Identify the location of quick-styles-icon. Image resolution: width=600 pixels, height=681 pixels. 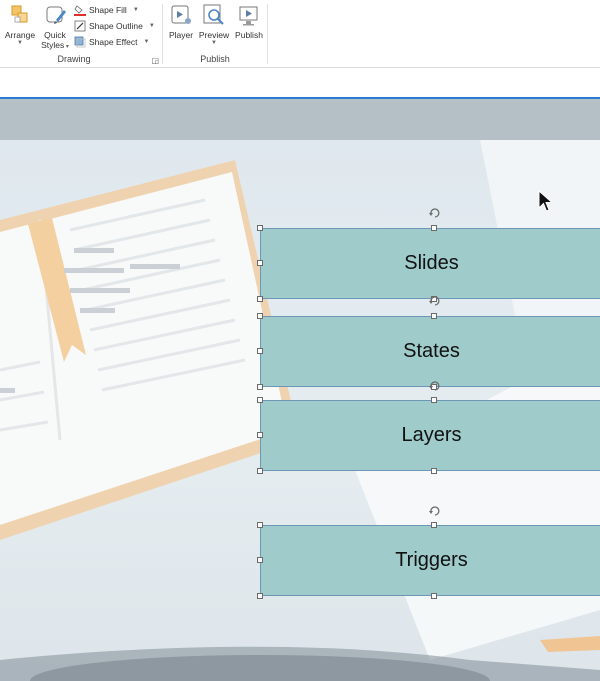
(55, 15).